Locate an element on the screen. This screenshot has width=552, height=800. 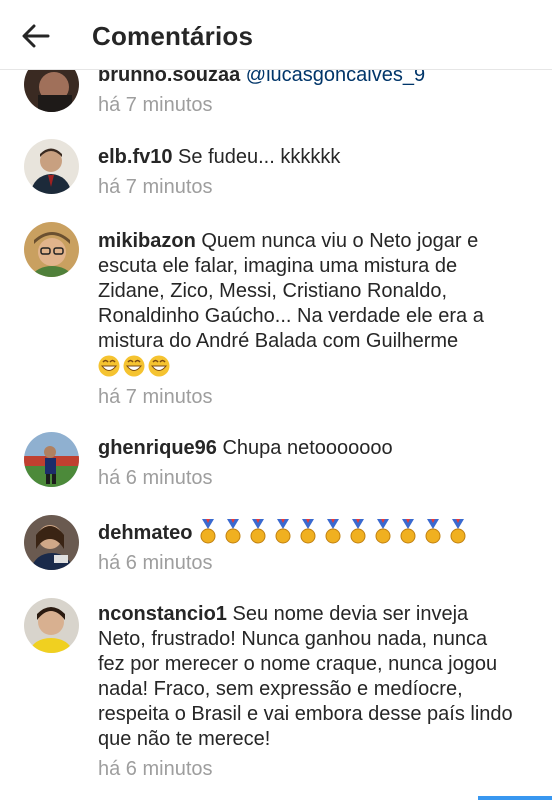
comment-username: nconstancio1 is located at coordinates (162, 614).